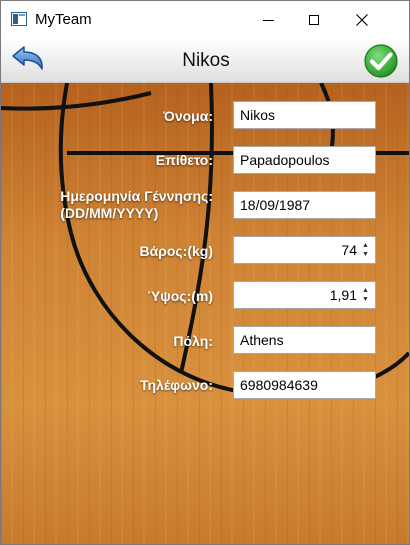  What do you see at coordinates (304, 250) in the screenshot?
I see `weight-stepper: 74 ▲ ▼` at bounding box center [304, 250].